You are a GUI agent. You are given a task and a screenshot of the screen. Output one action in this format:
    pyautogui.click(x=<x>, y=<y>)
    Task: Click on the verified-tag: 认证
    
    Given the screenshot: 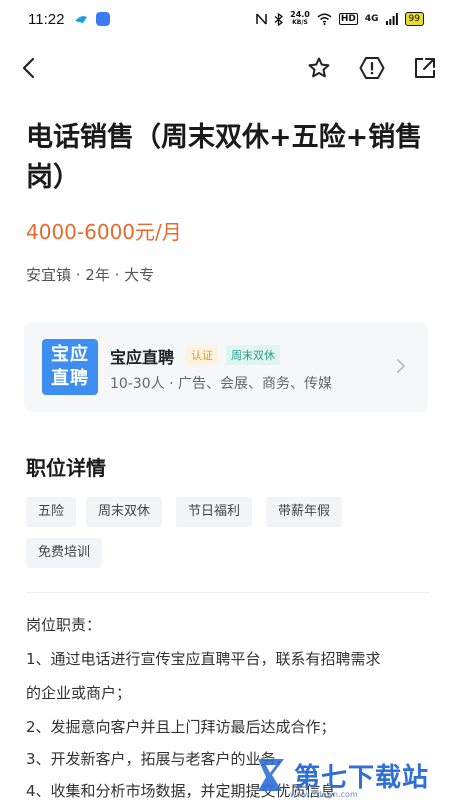 What is the action you would take?
    pyautogui.click(x=202, y=355)
    